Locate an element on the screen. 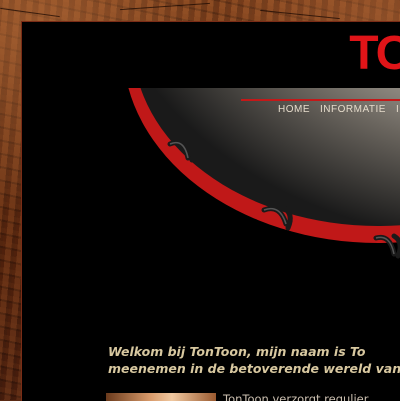  nav-item-home: HOME is located at coordinates (294, 109).